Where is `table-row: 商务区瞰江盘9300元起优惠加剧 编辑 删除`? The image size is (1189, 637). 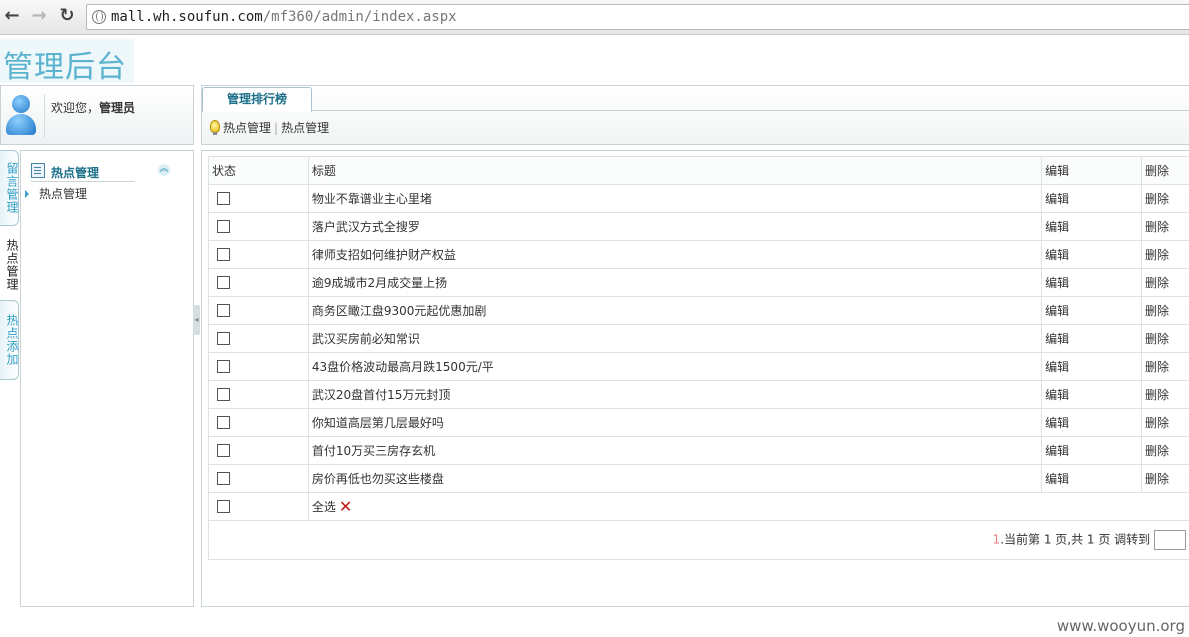
table-row: 商务区瞰江盘9300元起优惠加剧 编辑 删除 is located at coordinates (698, 310).